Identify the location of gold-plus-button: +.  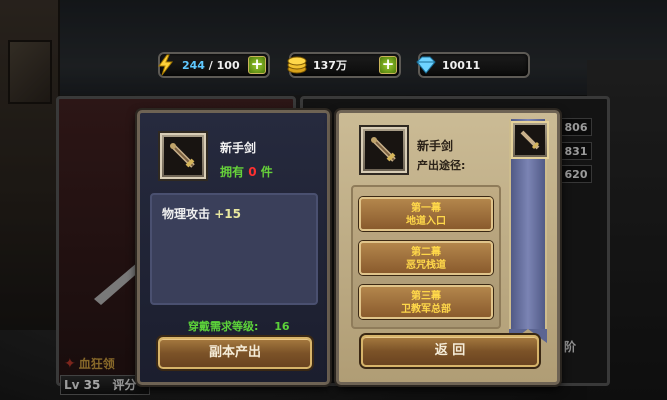
(388, 65).